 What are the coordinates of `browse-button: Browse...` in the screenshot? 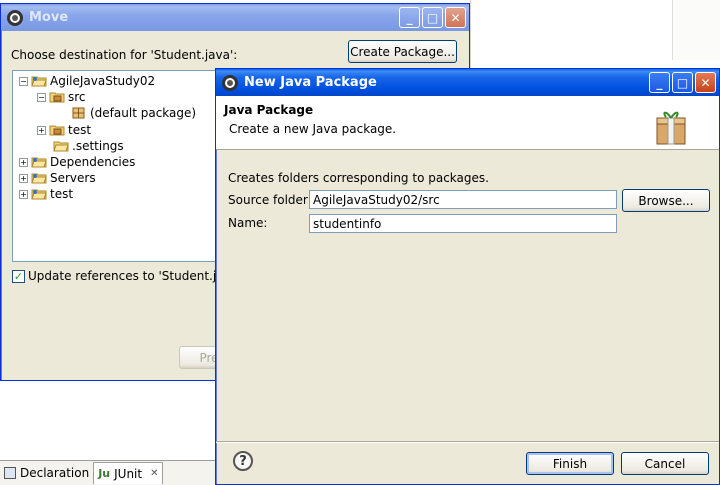 It's located at (666, 200).